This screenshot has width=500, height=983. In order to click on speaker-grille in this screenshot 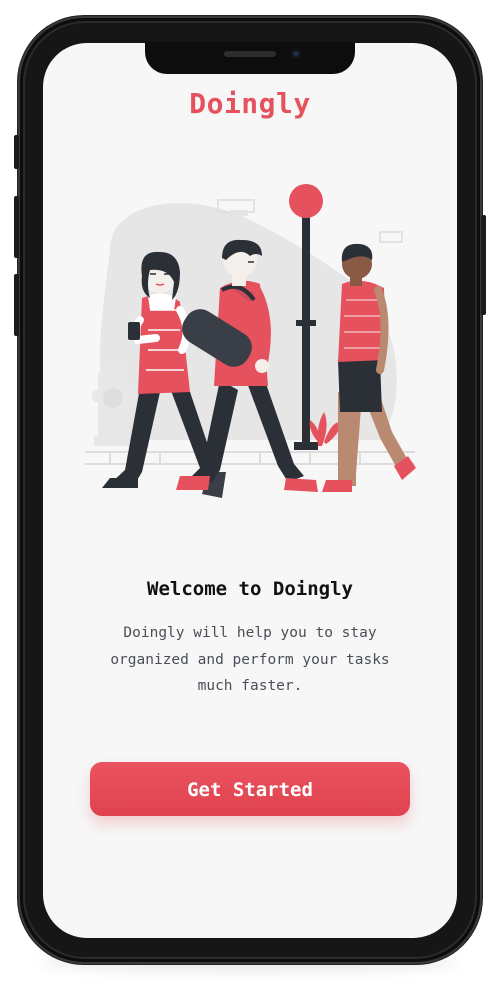, I will do `click(250, 54)`.